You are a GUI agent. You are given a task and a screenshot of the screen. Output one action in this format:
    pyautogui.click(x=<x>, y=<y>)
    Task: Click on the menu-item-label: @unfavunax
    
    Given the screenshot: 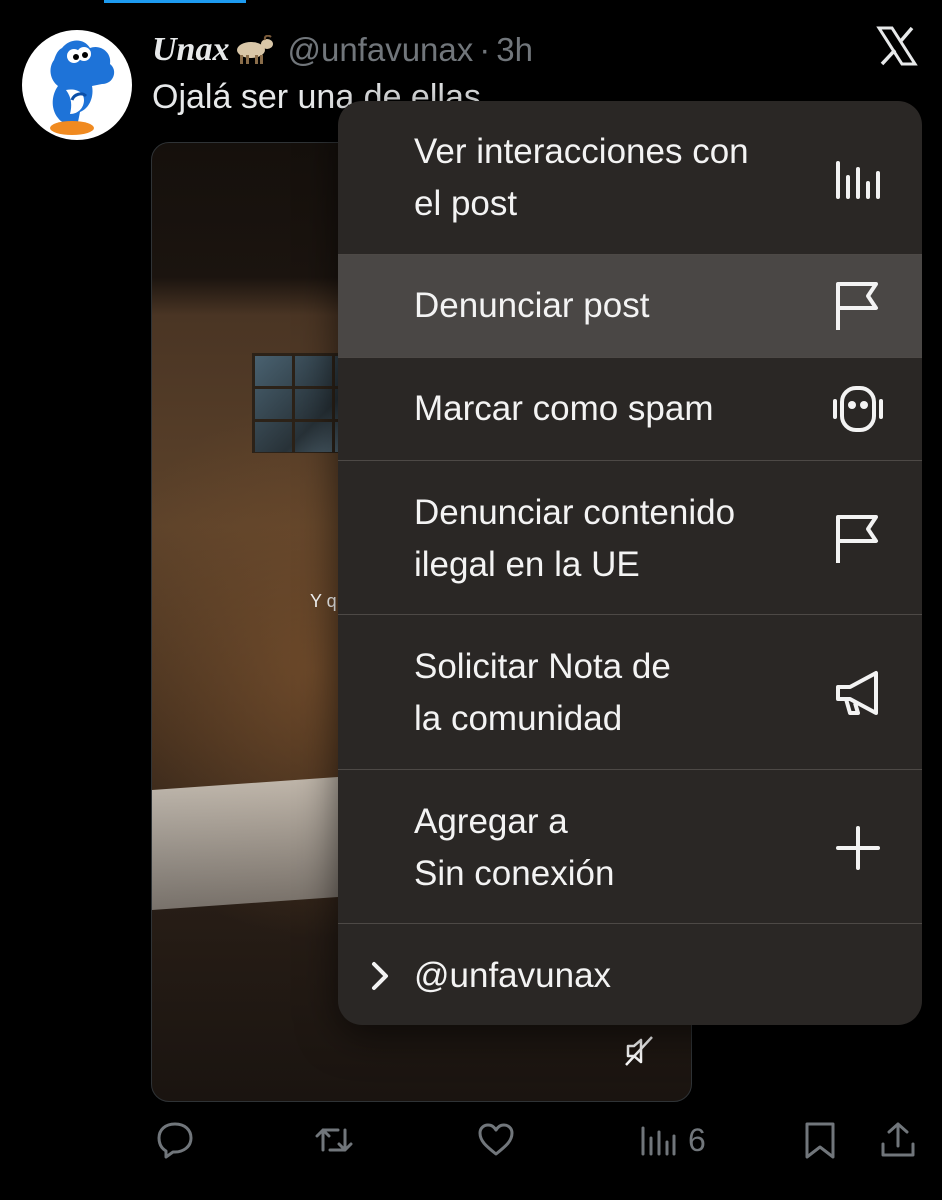 What is the action you would take?
    pyautogui.click(x=513, y=975)
    